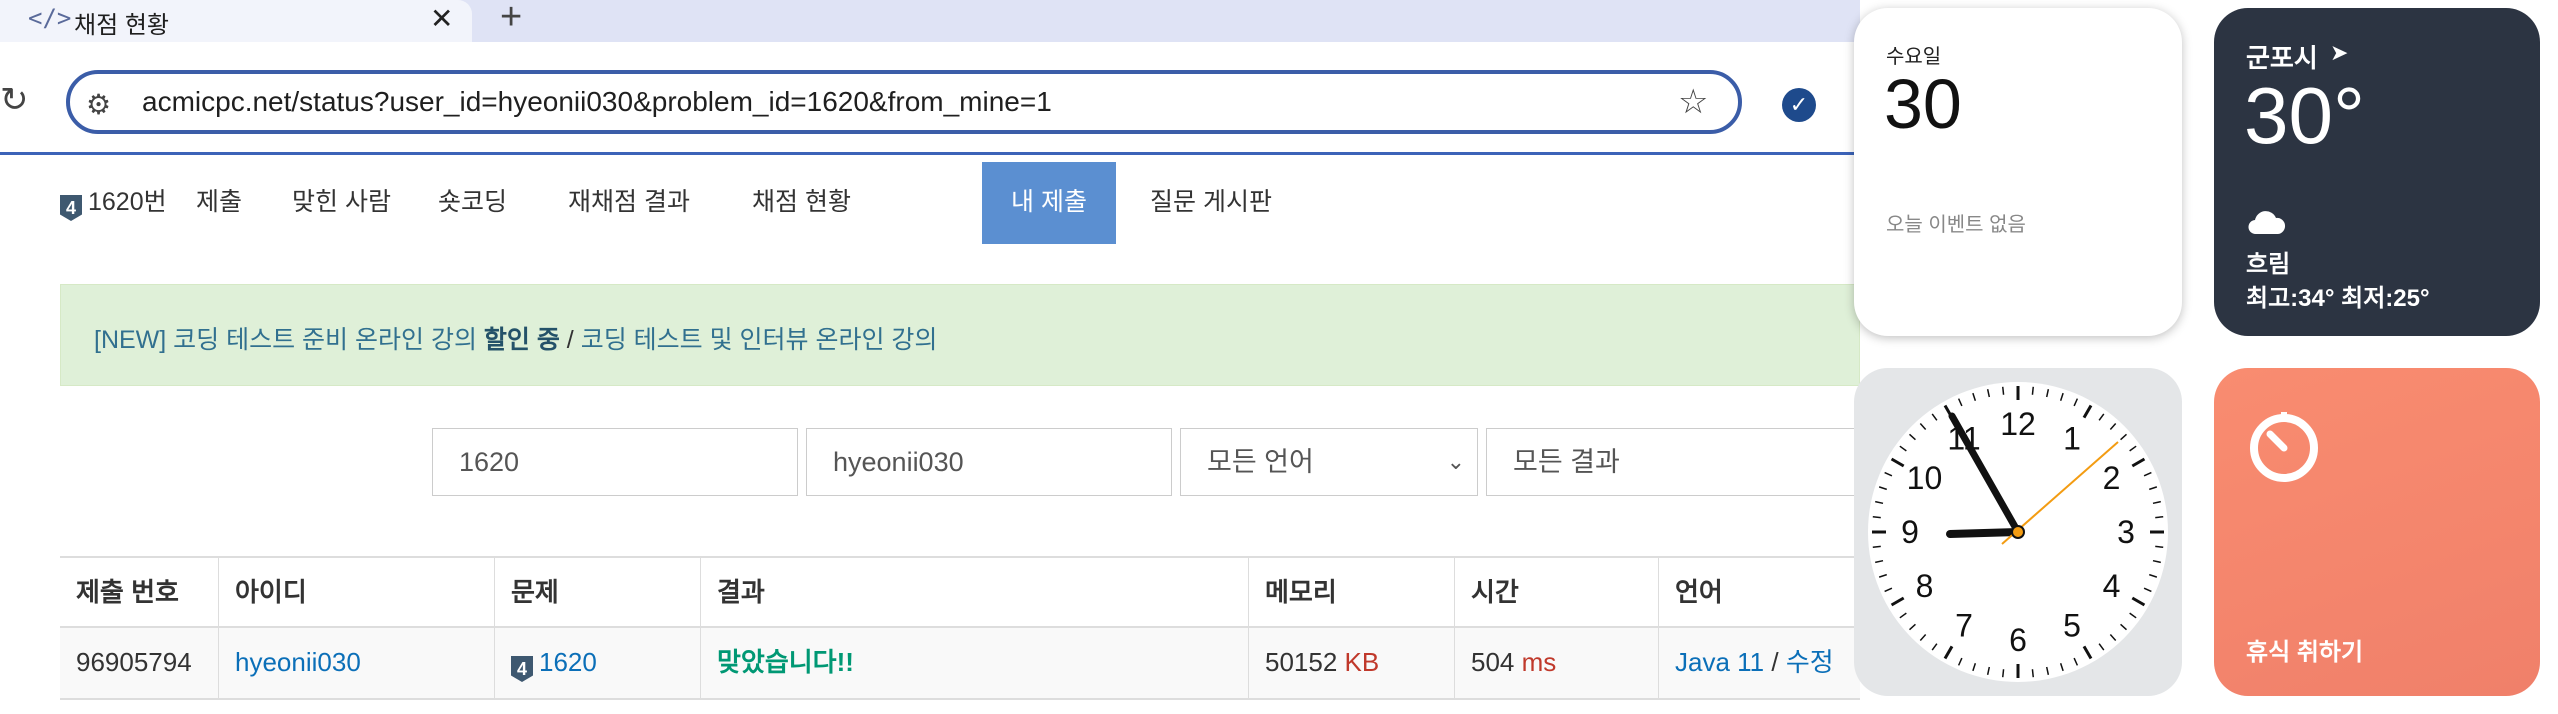 The width and height of the screenshot is (2558, 714). What do you see at coordinates (341, 203) in the screenshot?
I see `nav-item-solvers: 맞힌 사람` at bounding box center [341, 203].